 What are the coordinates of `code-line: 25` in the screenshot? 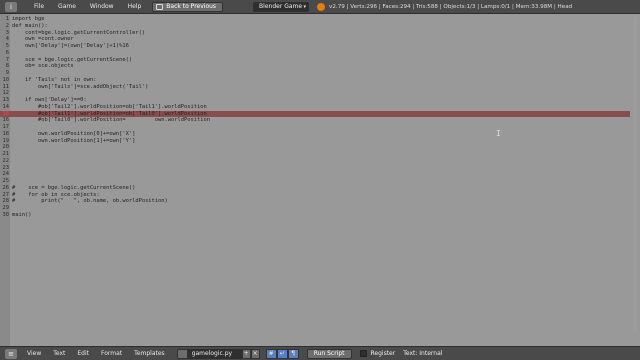 It's located at (315, 181).